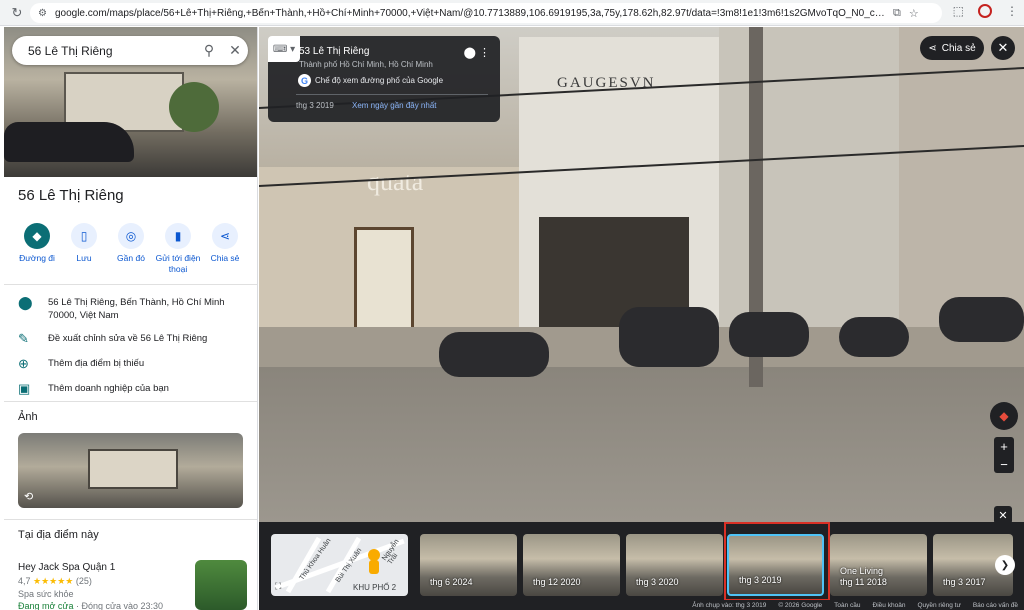 Image resolution: width=1024 pixels, height=610 pixels. What do you see at coordinates (28, 417) in the screenshot?
I see `photos-heading: Ảnh` at bounding box center [28, 417].